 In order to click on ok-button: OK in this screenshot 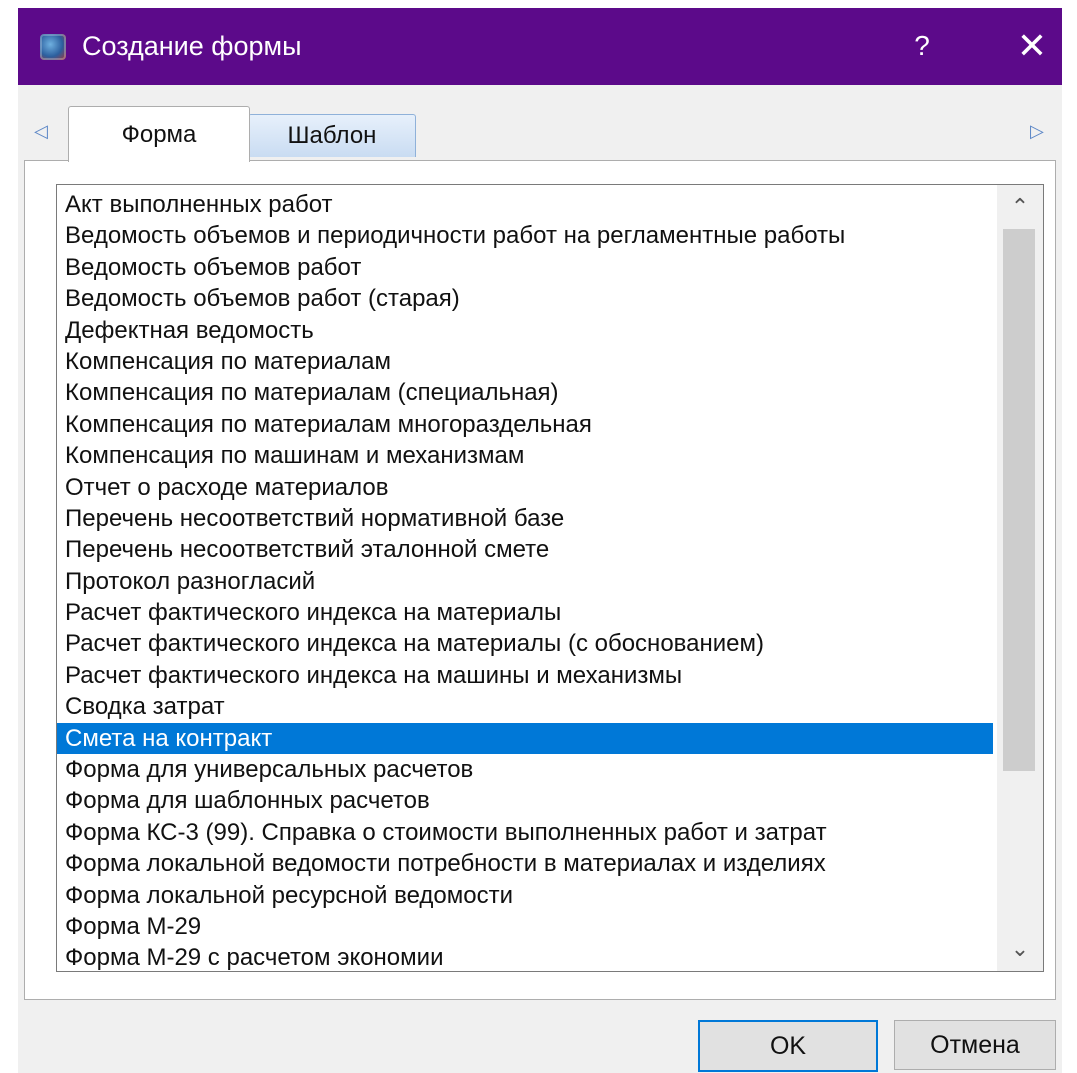, I will do `click(788, 1046)`.